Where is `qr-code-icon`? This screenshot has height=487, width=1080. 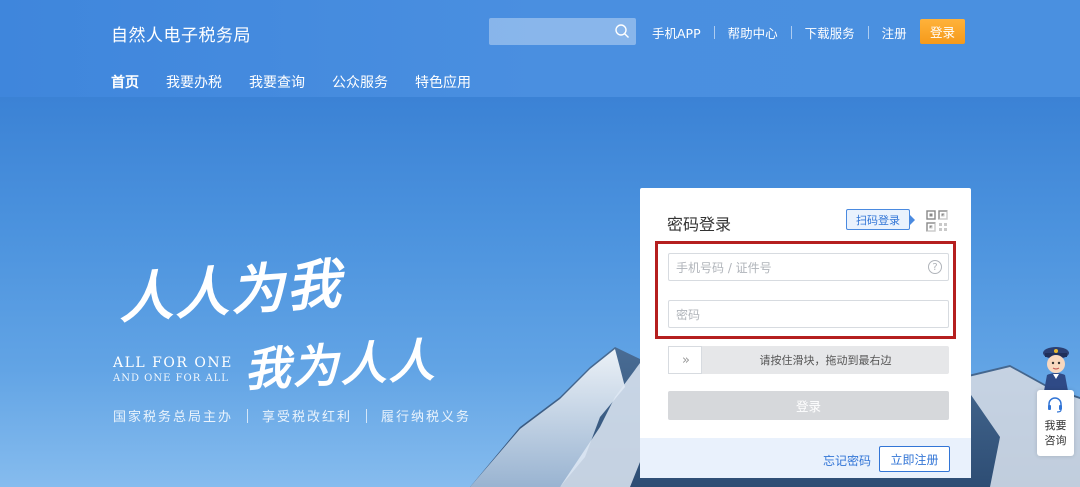 qr-code-icon is located at coordinates (937, 221).